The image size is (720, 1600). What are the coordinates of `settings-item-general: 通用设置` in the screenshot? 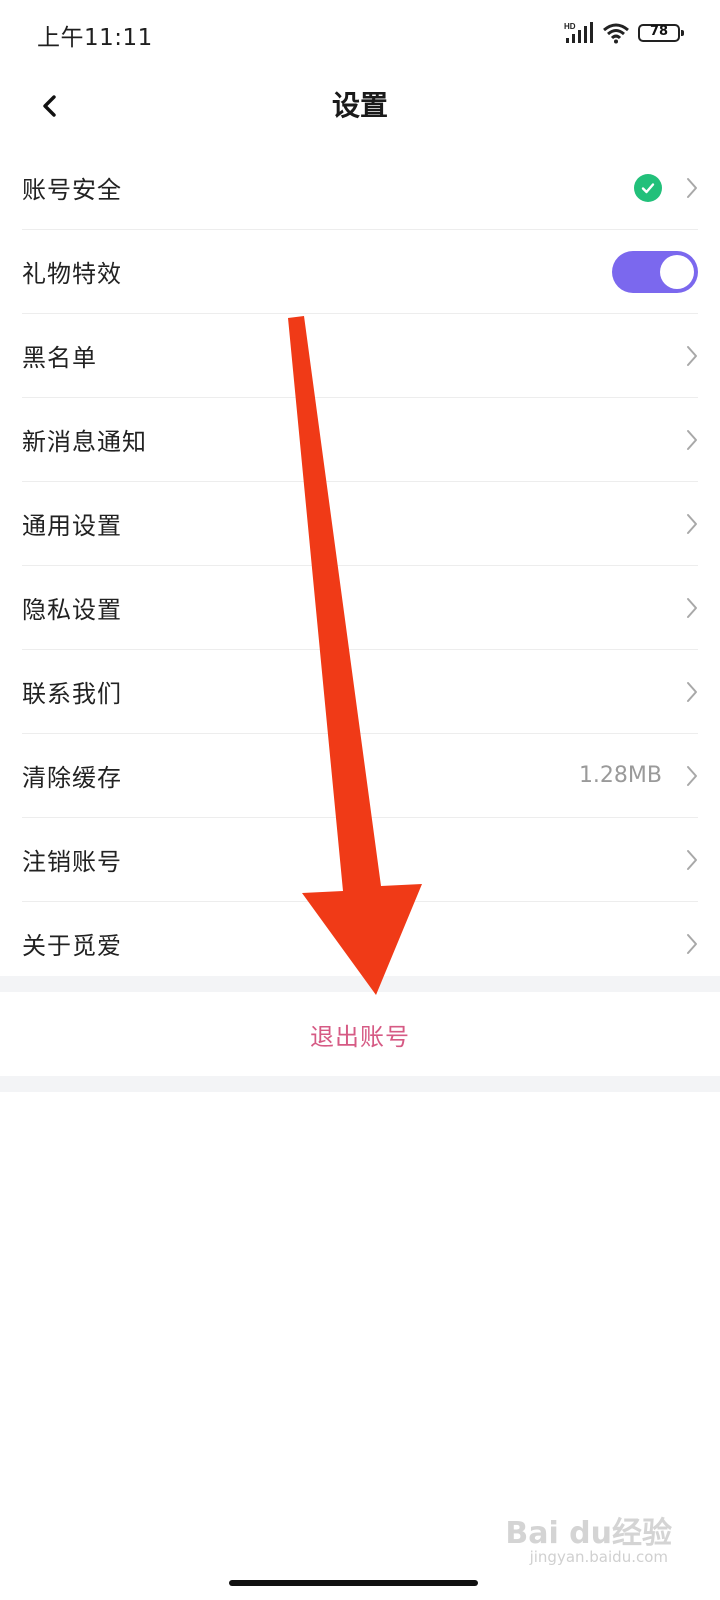 It's located at (360, 524).